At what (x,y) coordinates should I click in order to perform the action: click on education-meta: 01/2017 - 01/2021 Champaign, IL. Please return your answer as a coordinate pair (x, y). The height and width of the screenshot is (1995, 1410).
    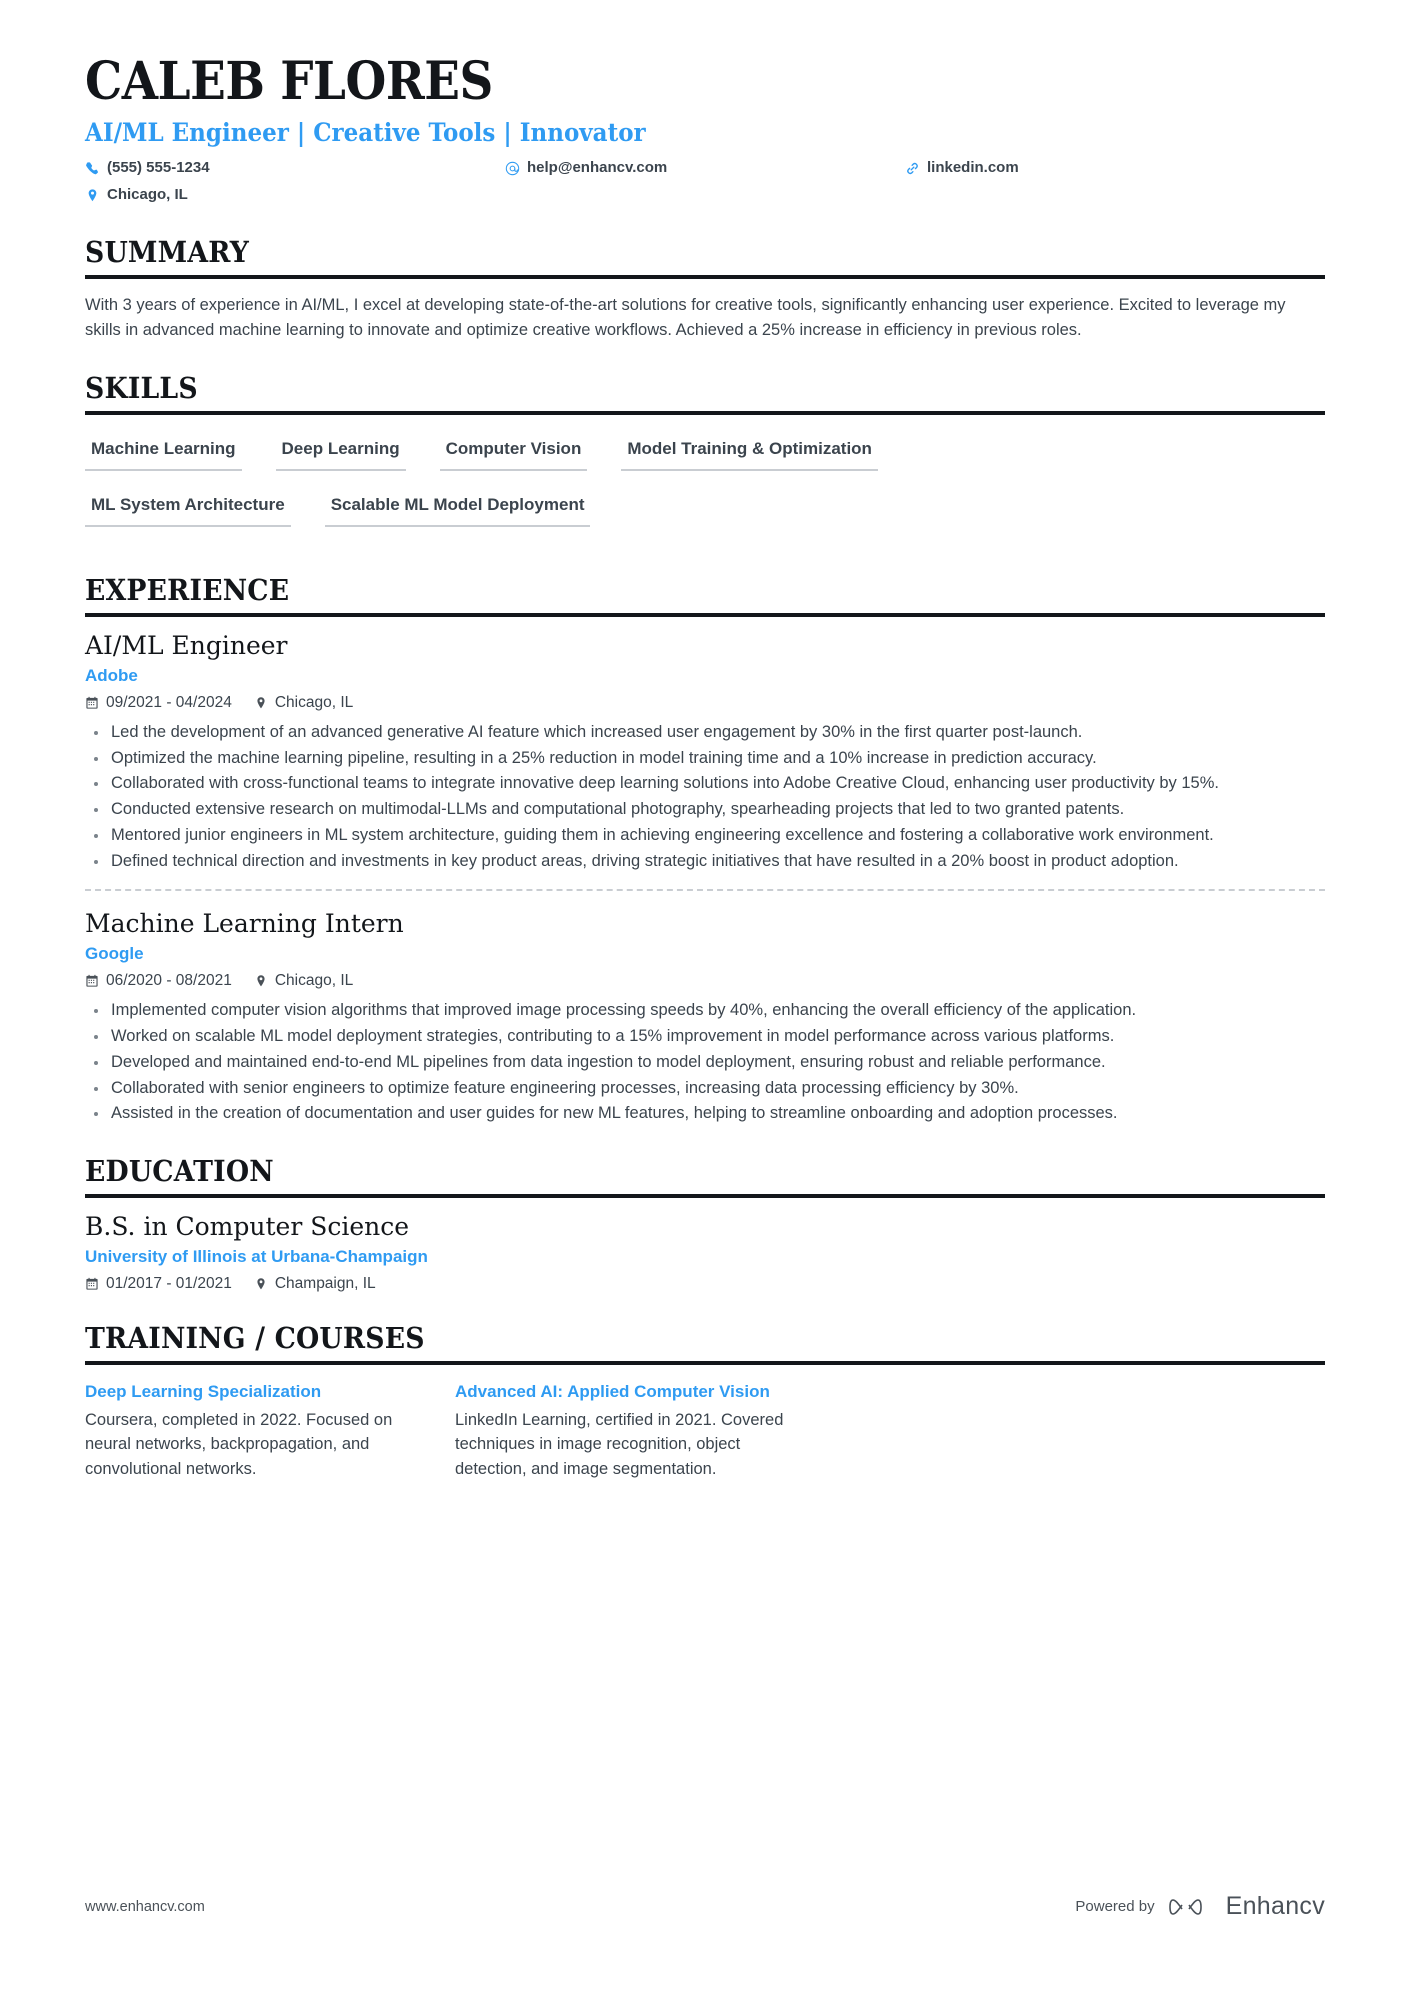
    Looking at the image, I should click on (705, 1284).